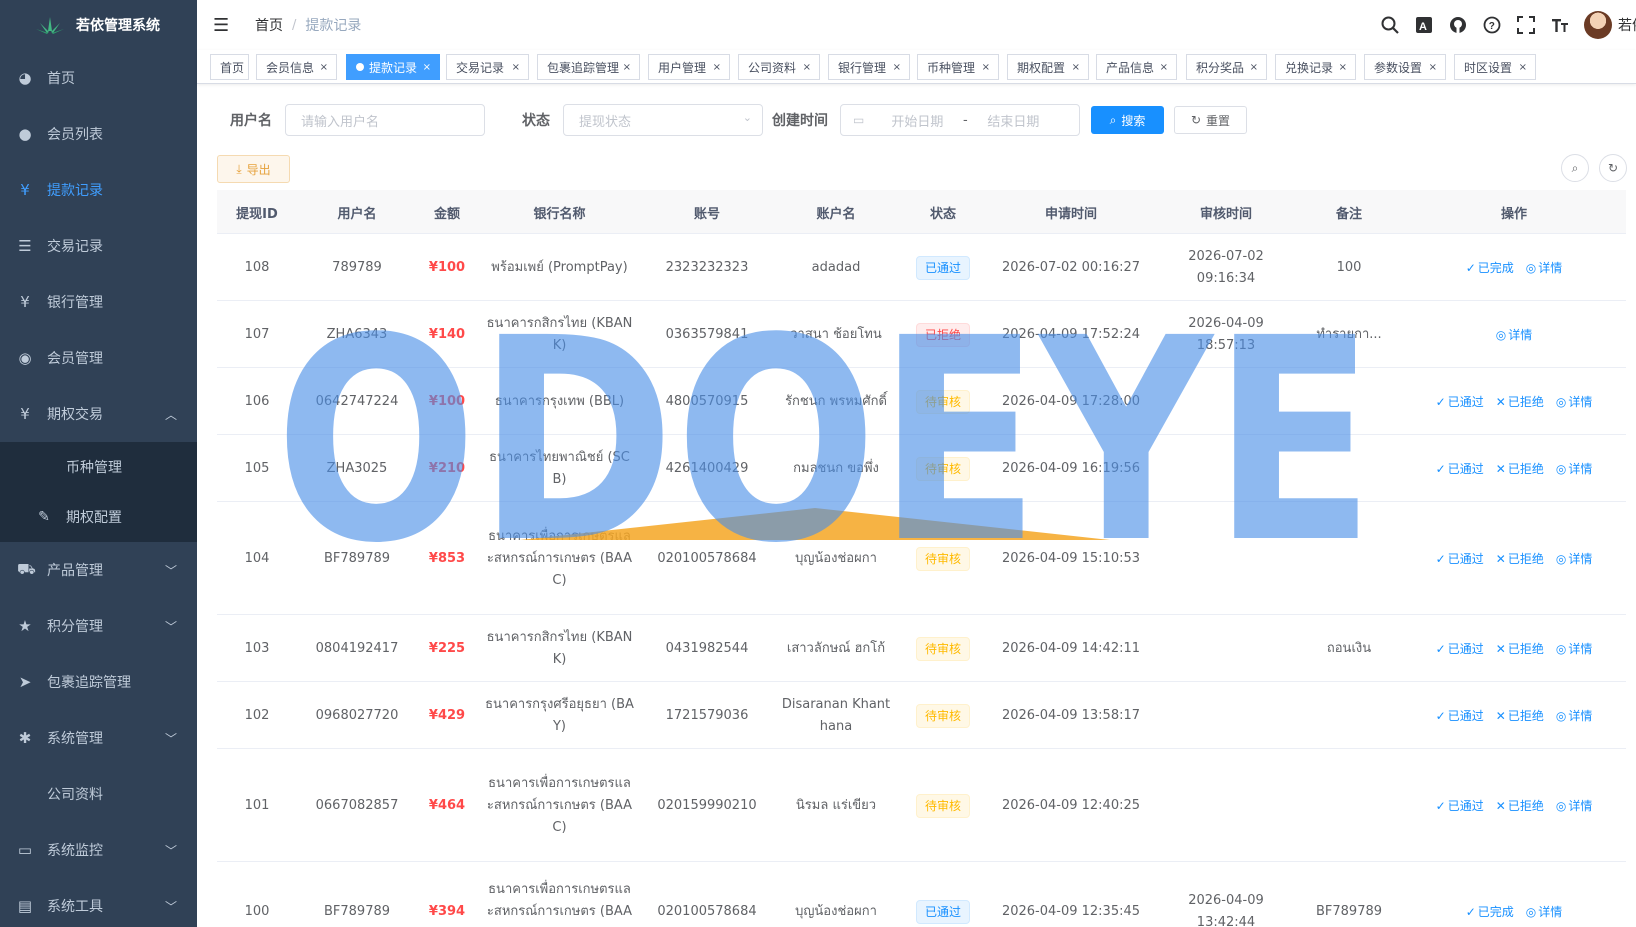  Describe the element at coordinates (1071, 401) in the screenshot. I see `apply-value: 2026-04-09 17:28:00` at that location.